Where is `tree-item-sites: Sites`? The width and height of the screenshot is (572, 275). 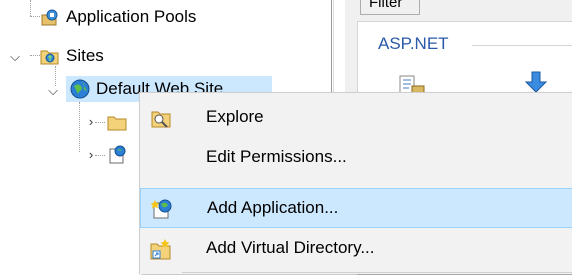
tree-item-sites: Sites is located at coordinates (72, 56).